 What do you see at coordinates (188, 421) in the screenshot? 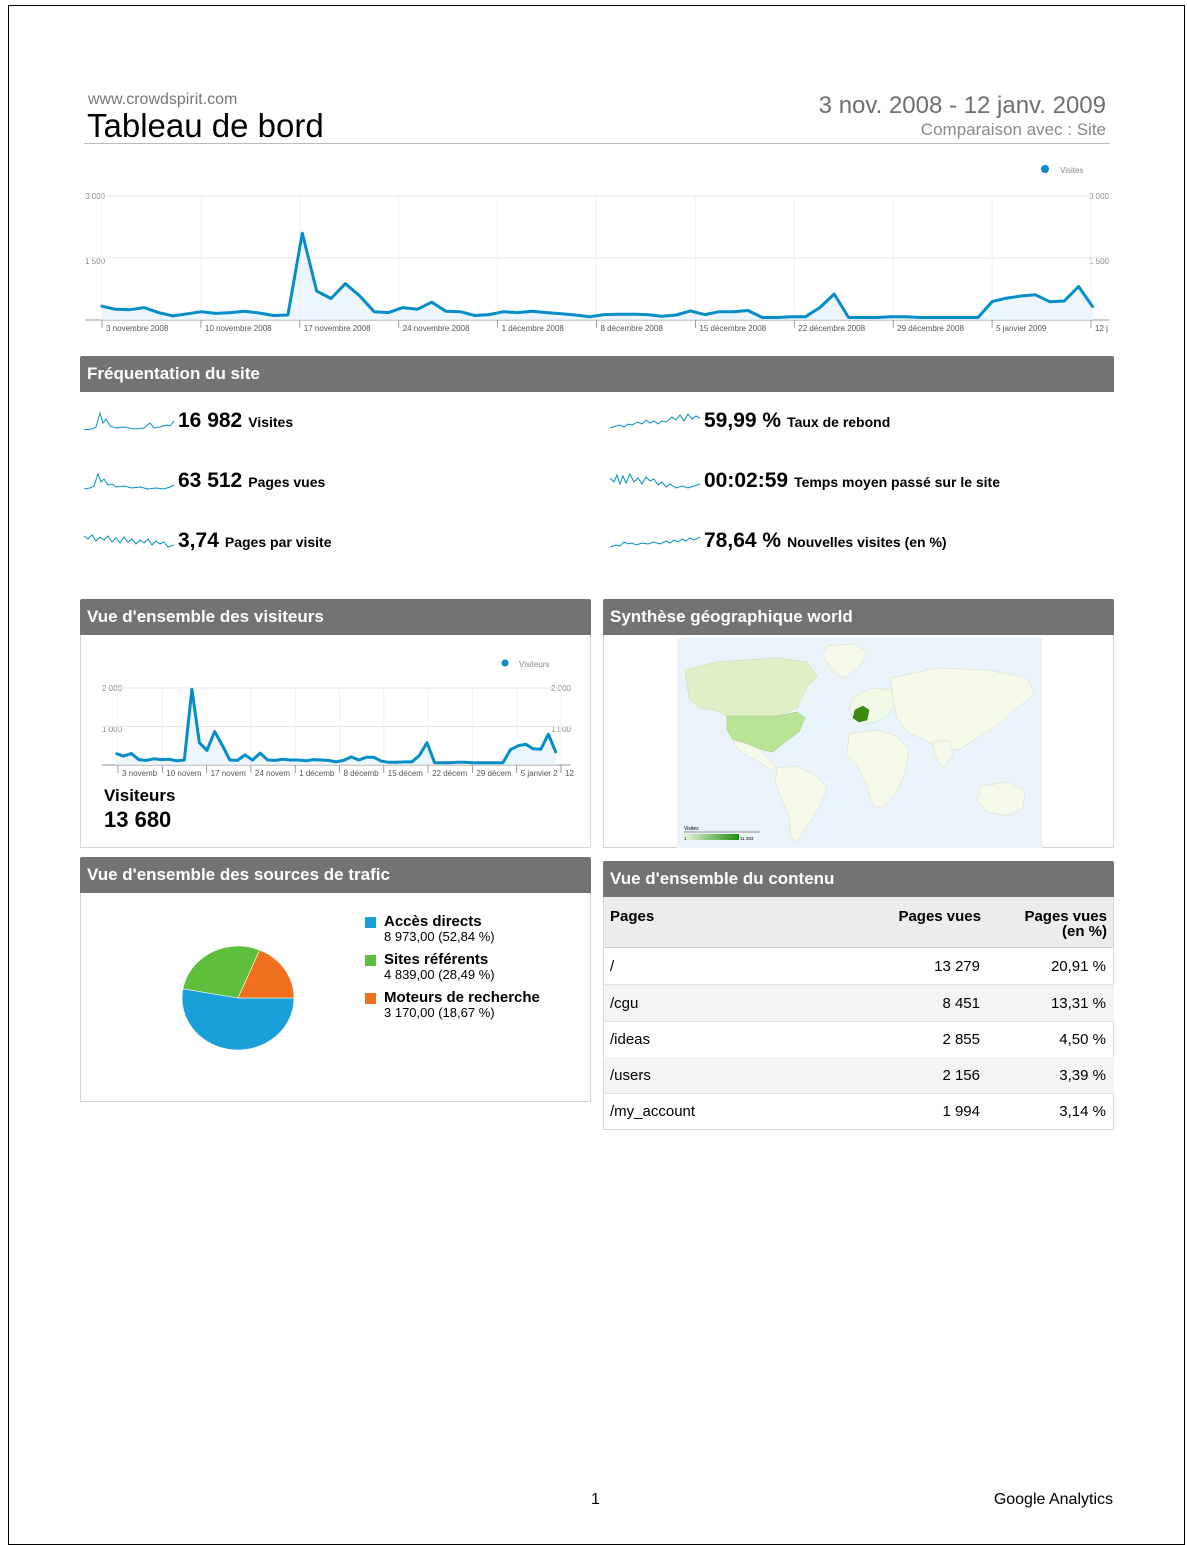
I see `metric-visits: 16 982 Visites` at bounding box center [188, 421].